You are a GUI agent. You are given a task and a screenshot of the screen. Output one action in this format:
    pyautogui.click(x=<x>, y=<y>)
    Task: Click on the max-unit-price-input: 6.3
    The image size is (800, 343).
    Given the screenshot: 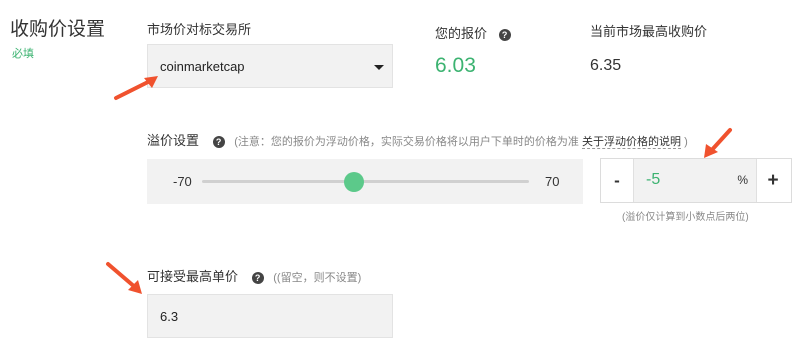 What is the action you would take?
    pyautogui.click(x=270, y=316)
    